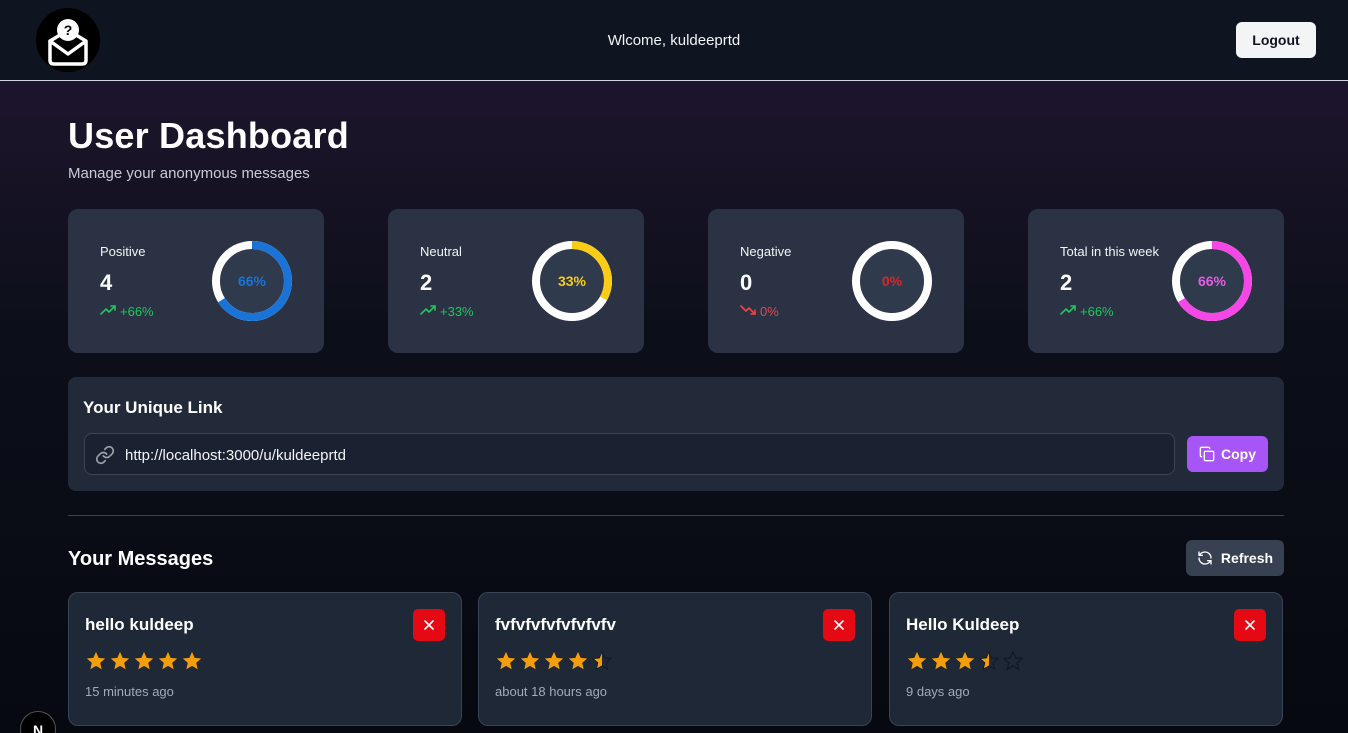 The image size is (1348, 733). I want to click on messages-title: Your Messages, so click(141, 559).